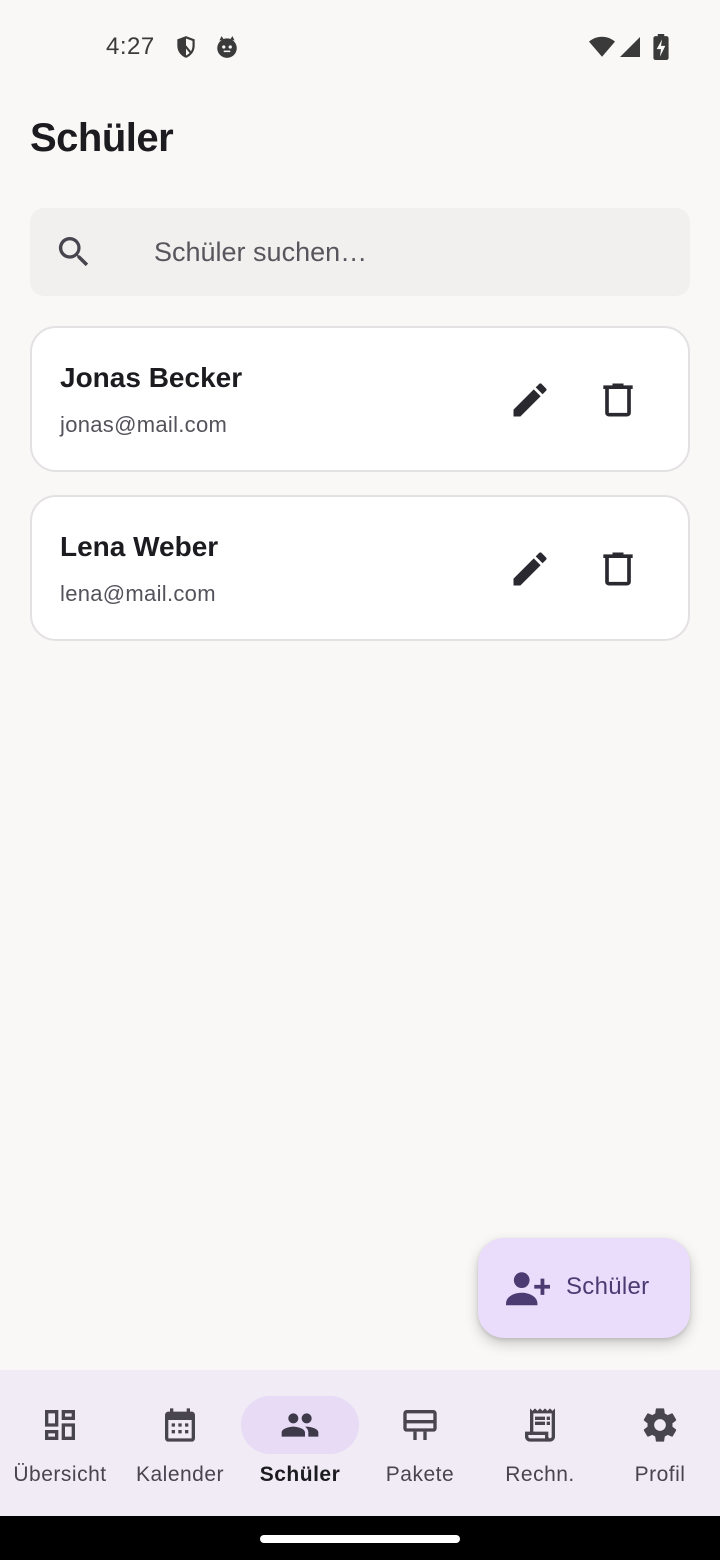  I want to click on battery-charging-icon, so click(661, 47).